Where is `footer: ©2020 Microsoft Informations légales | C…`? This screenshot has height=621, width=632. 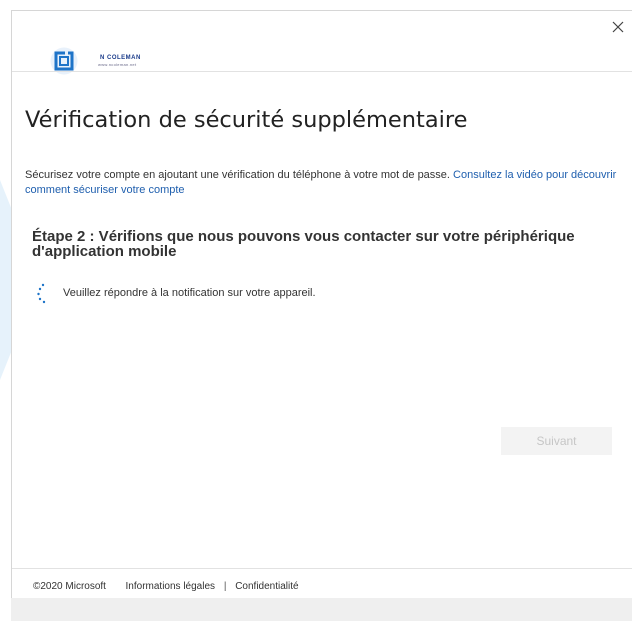 footer: ©2020 Microsoft Informations légales | C… is located at coordinates (166, 586).